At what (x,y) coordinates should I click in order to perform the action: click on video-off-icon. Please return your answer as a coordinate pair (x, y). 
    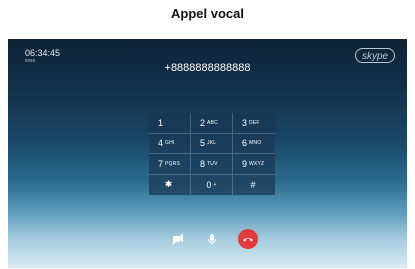
    Looking at the image, I should click on (178, 239).